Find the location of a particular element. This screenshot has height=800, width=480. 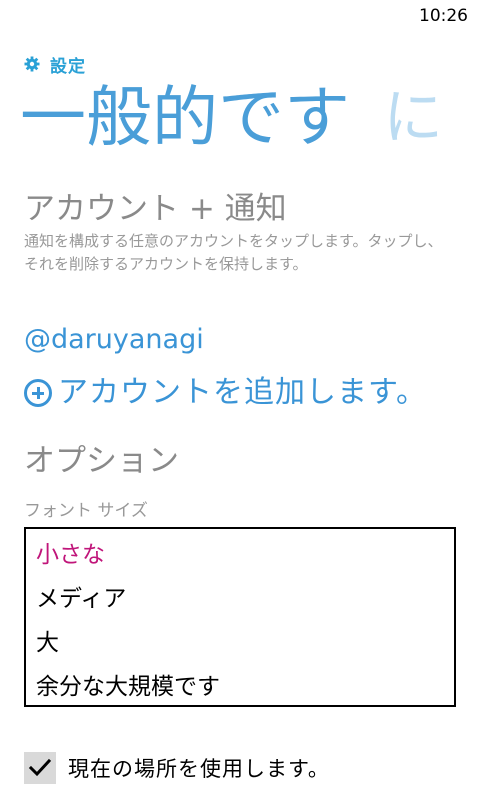

pivot-tab-general: 一般的です is located at coordinates (185, 118).